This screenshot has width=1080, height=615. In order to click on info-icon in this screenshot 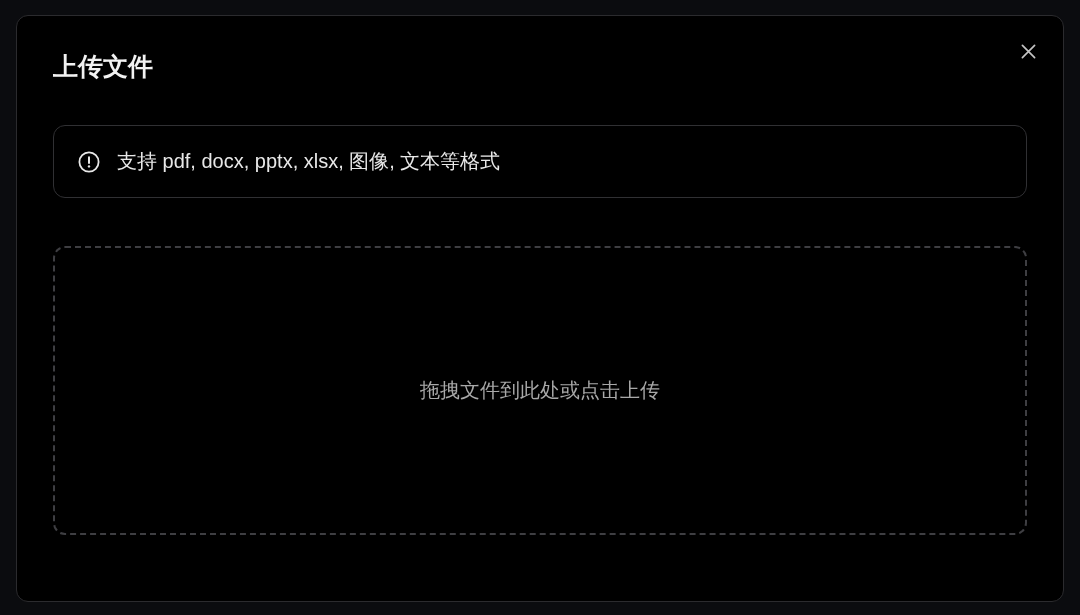, I will do `click(89, 161)`.